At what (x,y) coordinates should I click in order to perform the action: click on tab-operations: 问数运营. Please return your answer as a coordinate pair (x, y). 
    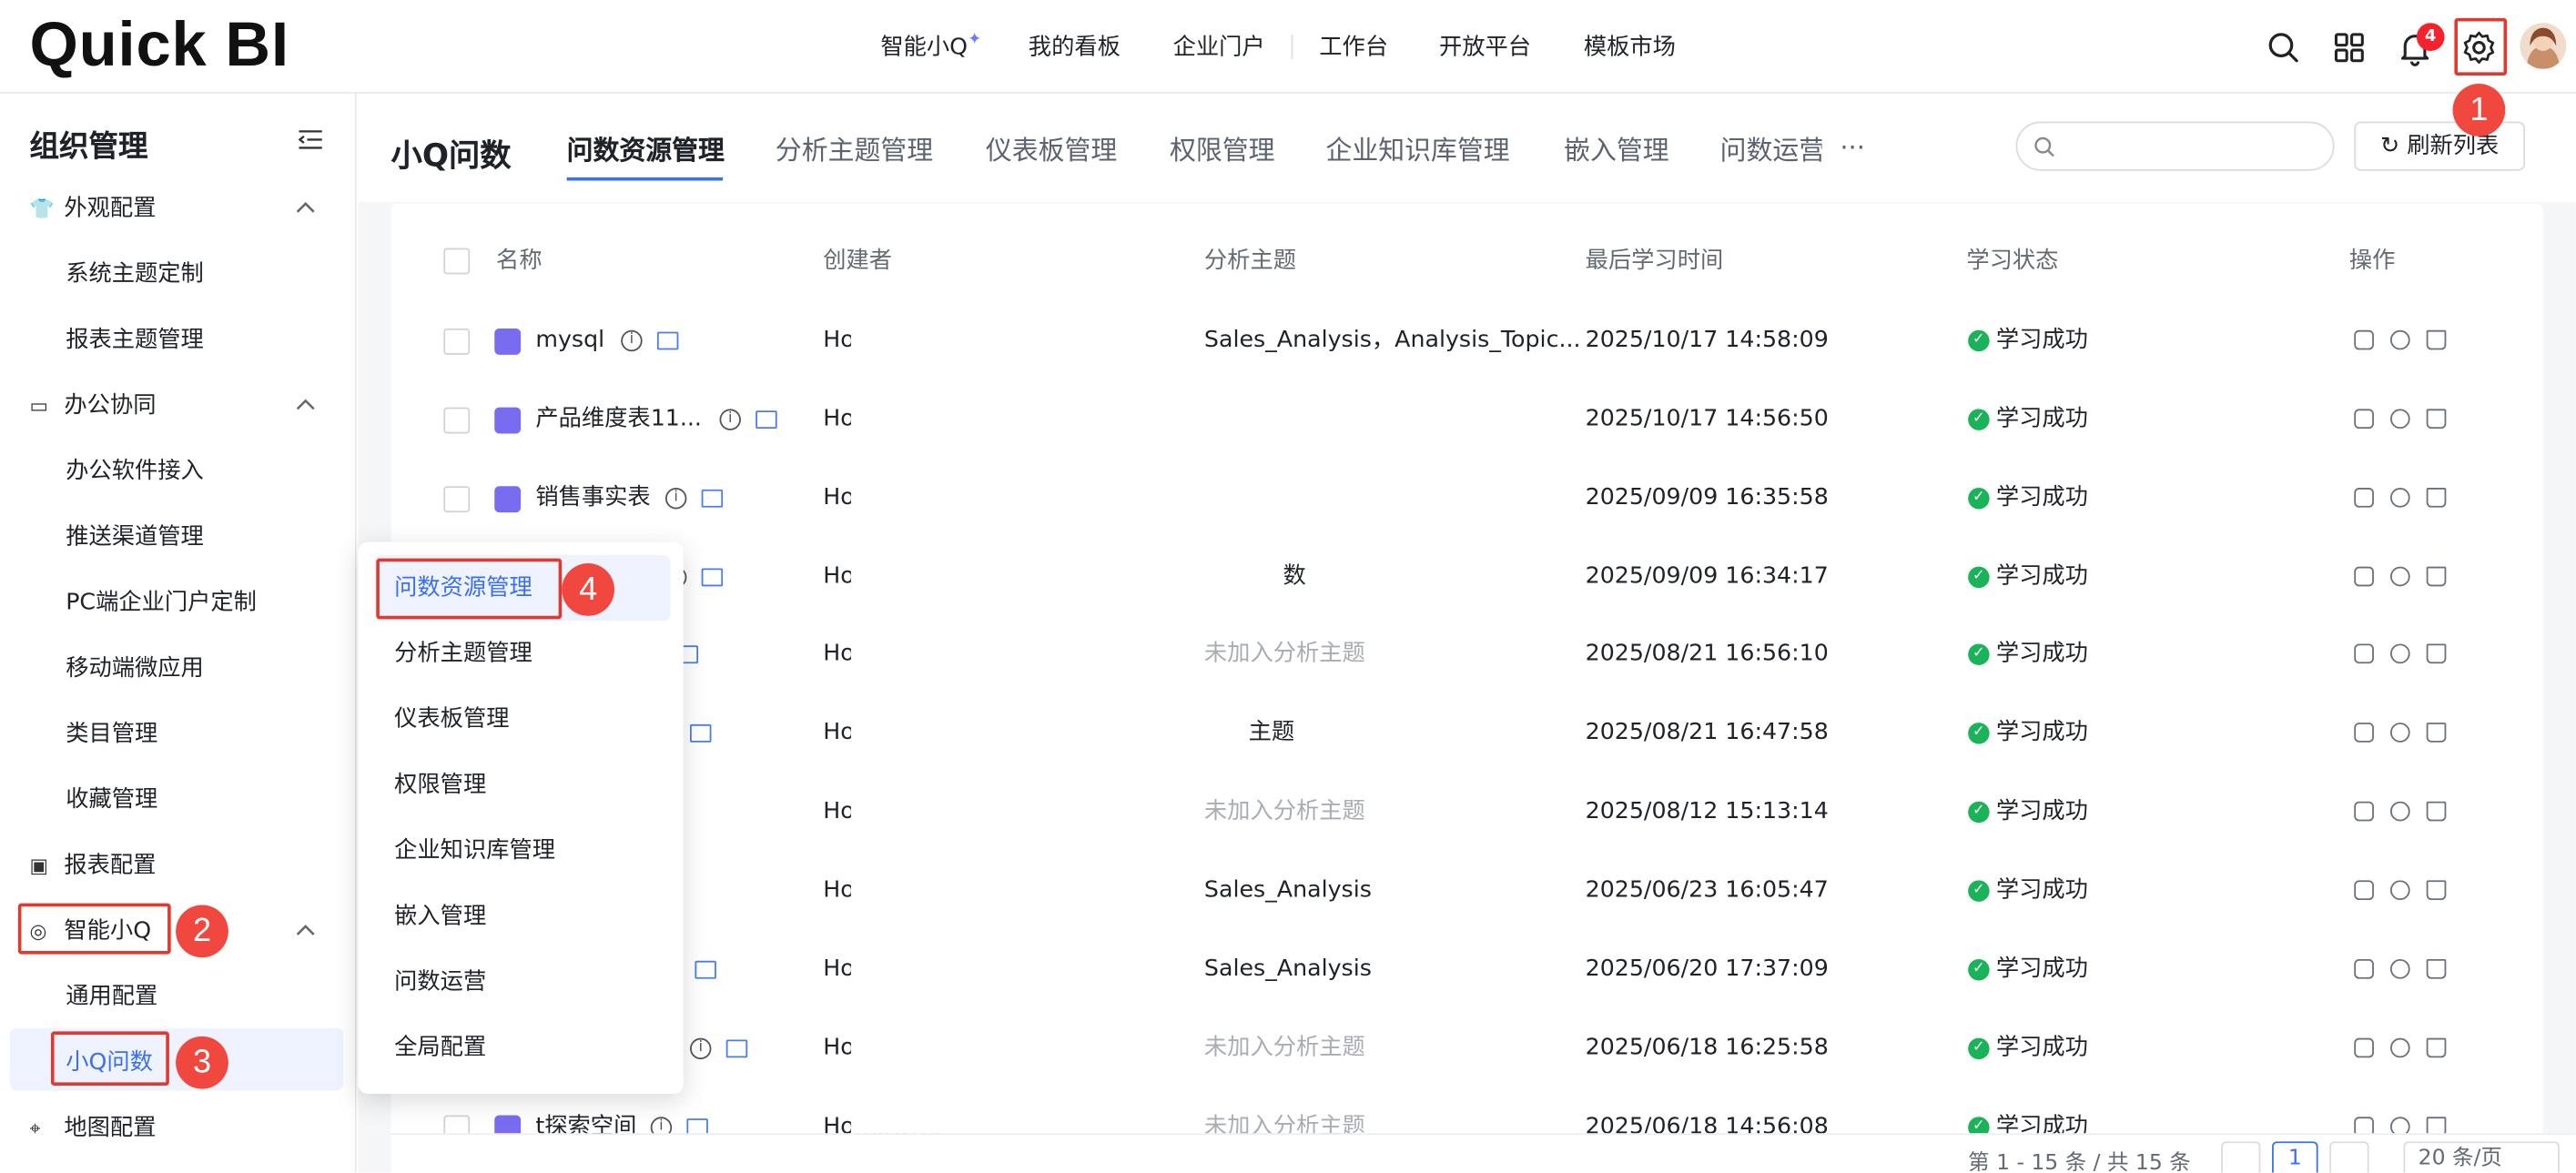
    Looking at the image, I should click on (1771, 151).